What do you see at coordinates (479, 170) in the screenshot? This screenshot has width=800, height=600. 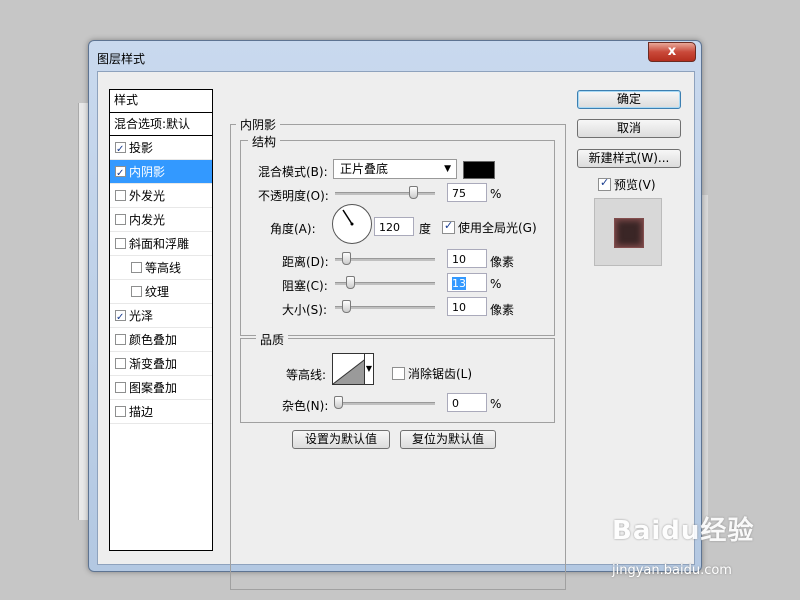 I see `shadow-color-swatch` at bounding box center [479, 170].